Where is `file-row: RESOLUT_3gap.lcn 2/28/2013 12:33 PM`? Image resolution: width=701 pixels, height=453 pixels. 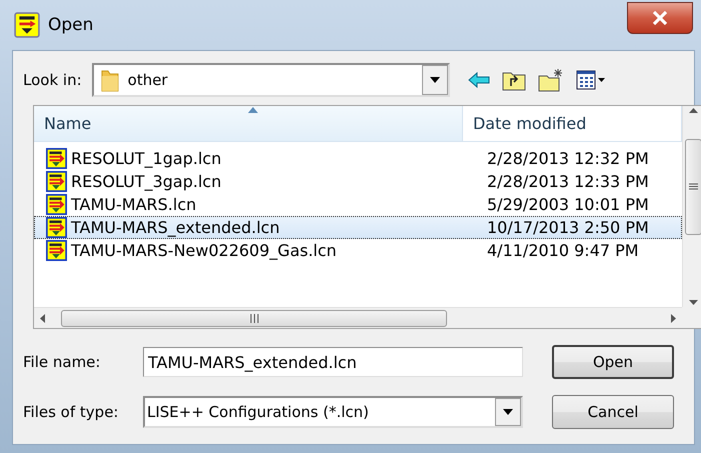
file-row: RESOLUT_3gap.lcn 2/28/2013 12:33 PM is located at coordinates (358, 181).